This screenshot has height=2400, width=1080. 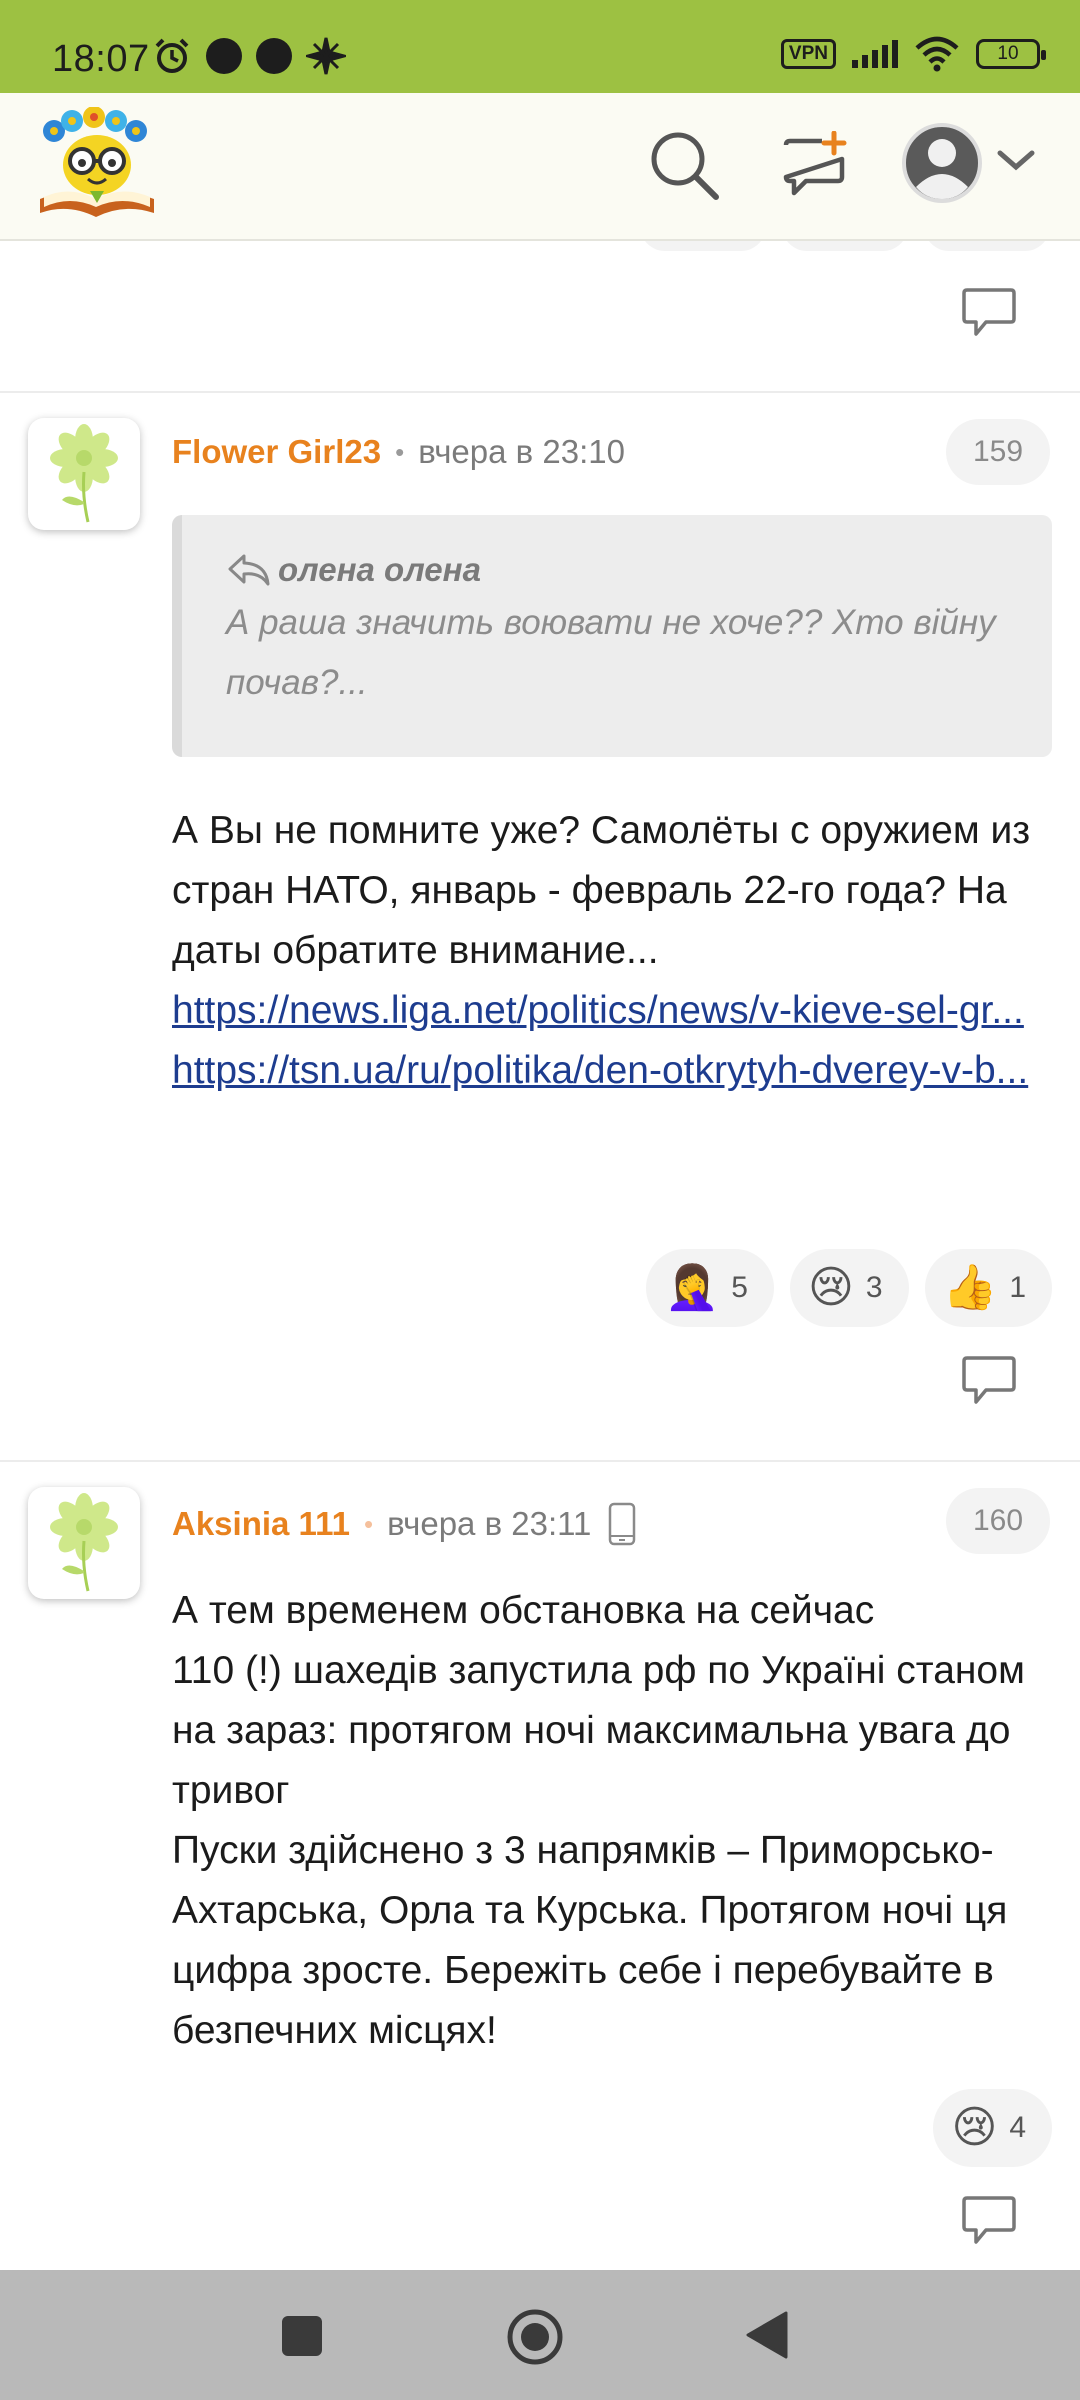 What do you see at coordinates (998, 452) in the screenshot?
I see `comment-number: 159` at bounding box center [998, 452].